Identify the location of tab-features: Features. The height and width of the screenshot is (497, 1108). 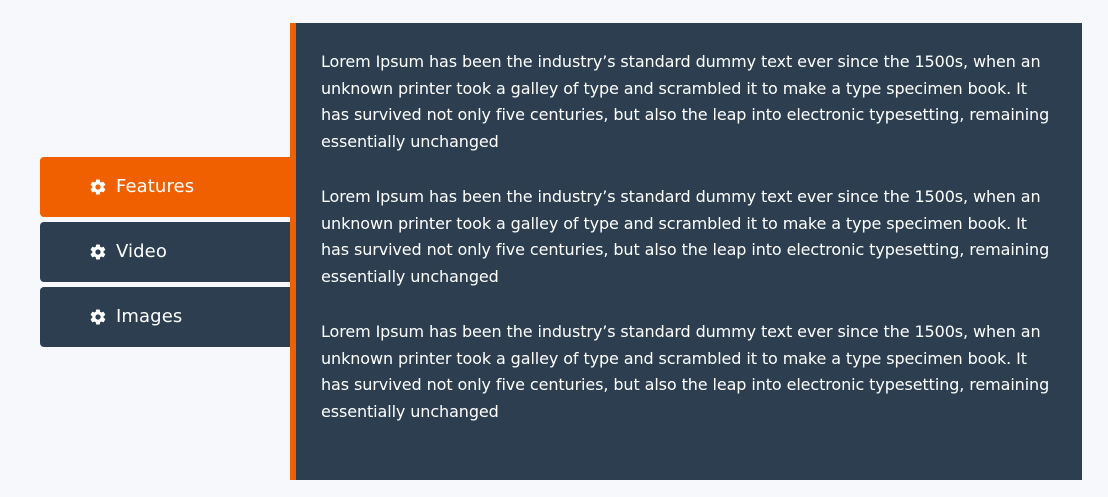
(165, 187).